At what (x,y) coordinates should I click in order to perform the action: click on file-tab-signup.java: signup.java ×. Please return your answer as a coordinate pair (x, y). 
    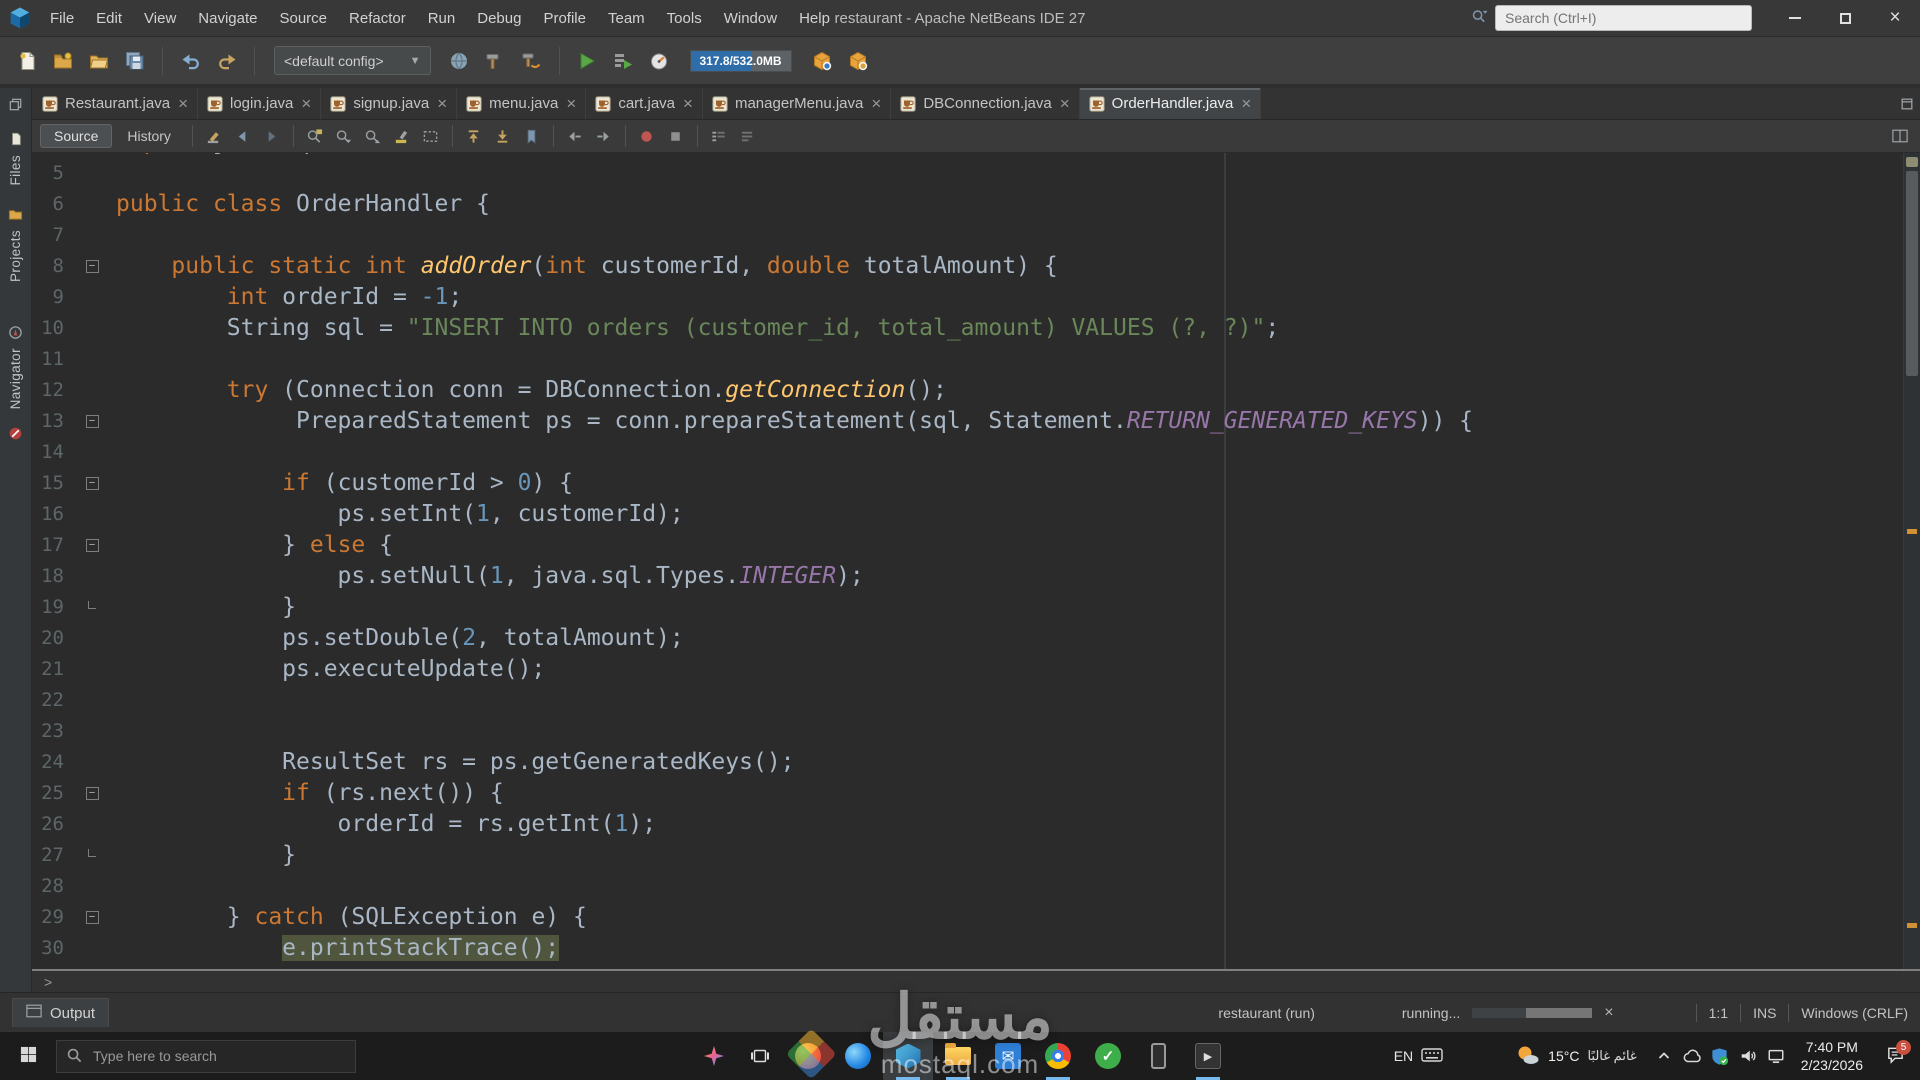
    Looking at the image, I should click on (389, 103).